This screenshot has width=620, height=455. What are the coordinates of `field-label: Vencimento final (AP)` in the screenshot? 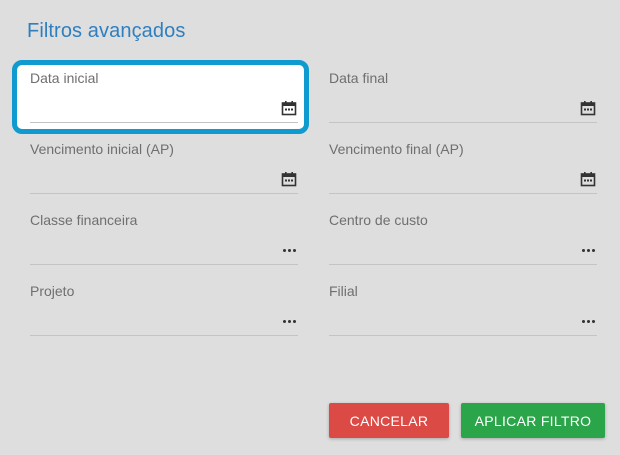 It's located at (396, 149).